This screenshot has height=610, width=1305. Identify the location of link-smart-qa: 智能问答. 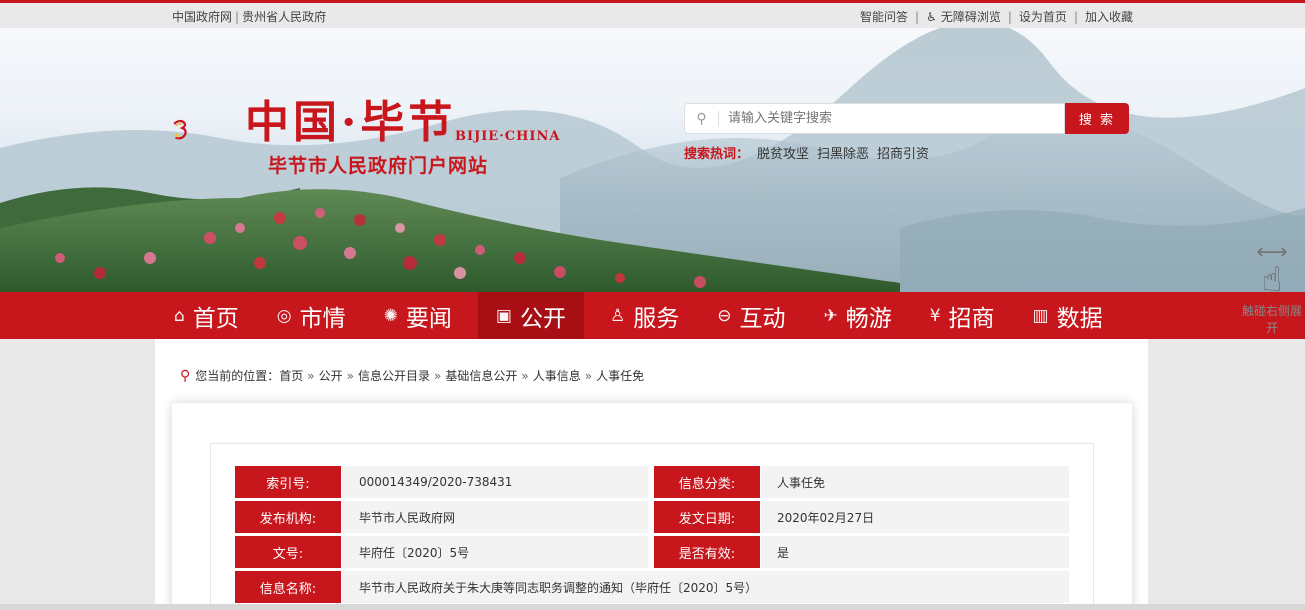
(884, 16).